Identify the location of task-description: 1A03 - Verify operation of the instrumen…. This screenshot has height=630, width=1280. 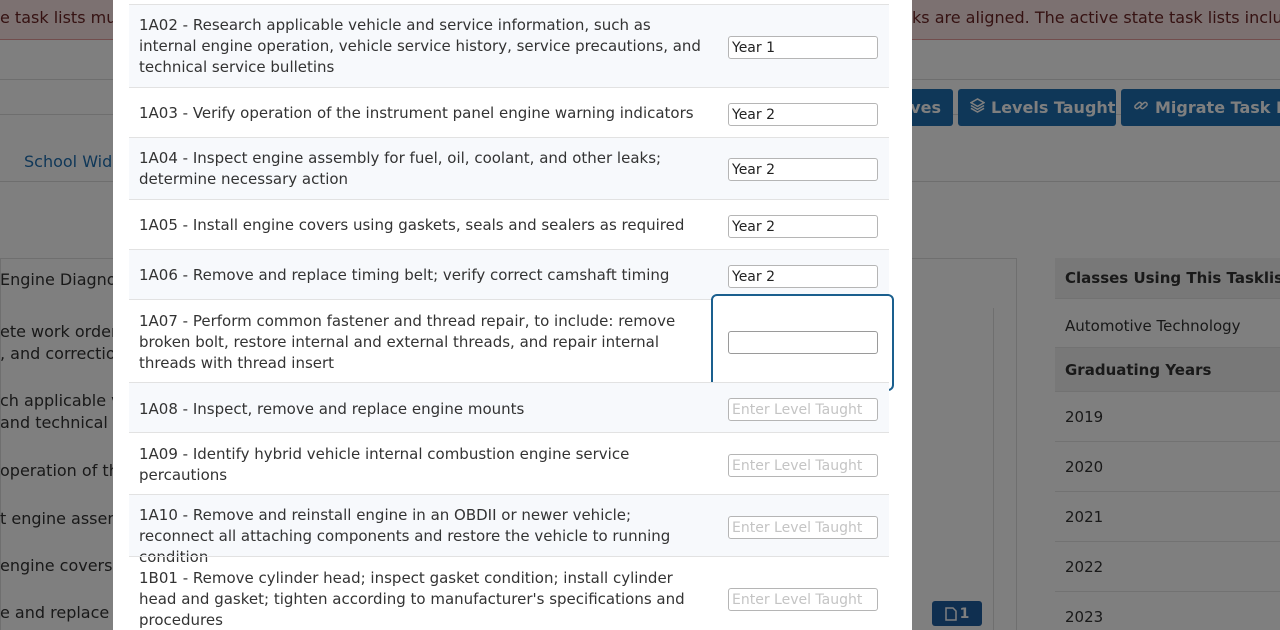
(416, 113).